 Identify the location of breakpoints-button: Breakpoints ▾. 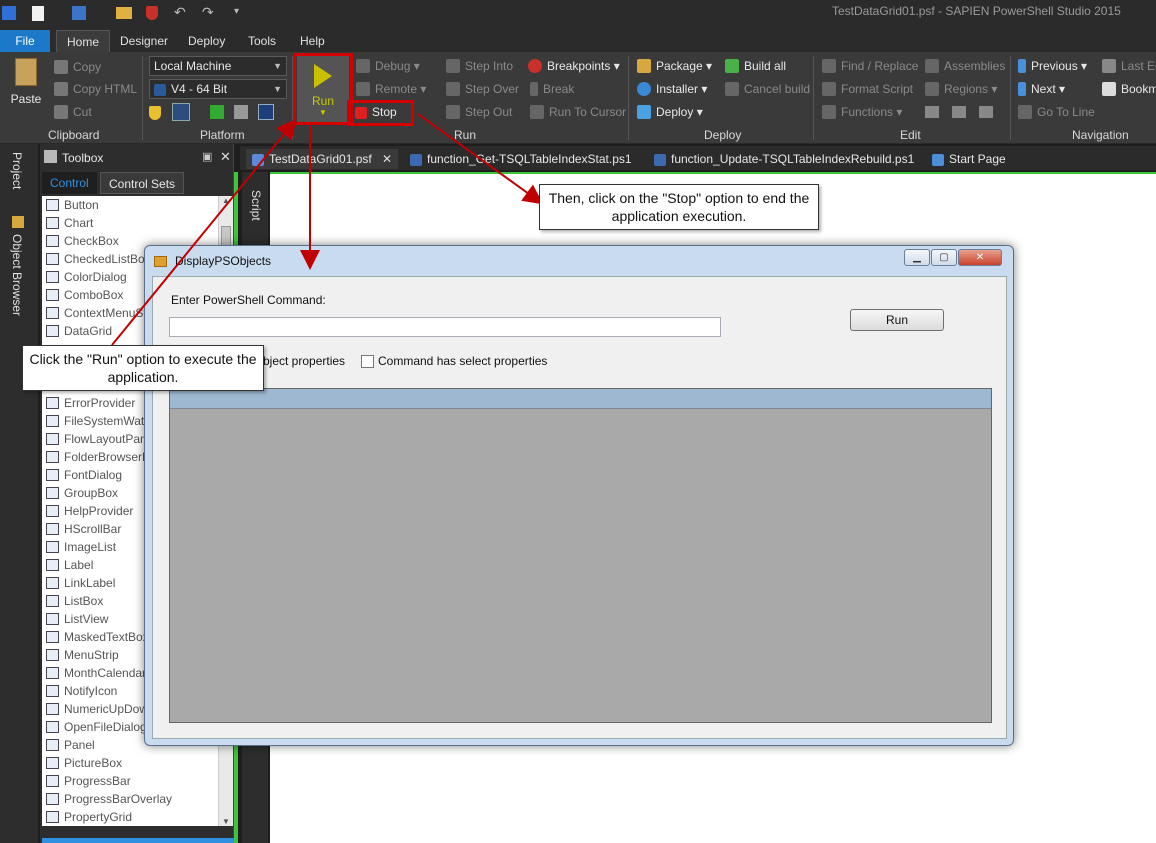
(574, 66).